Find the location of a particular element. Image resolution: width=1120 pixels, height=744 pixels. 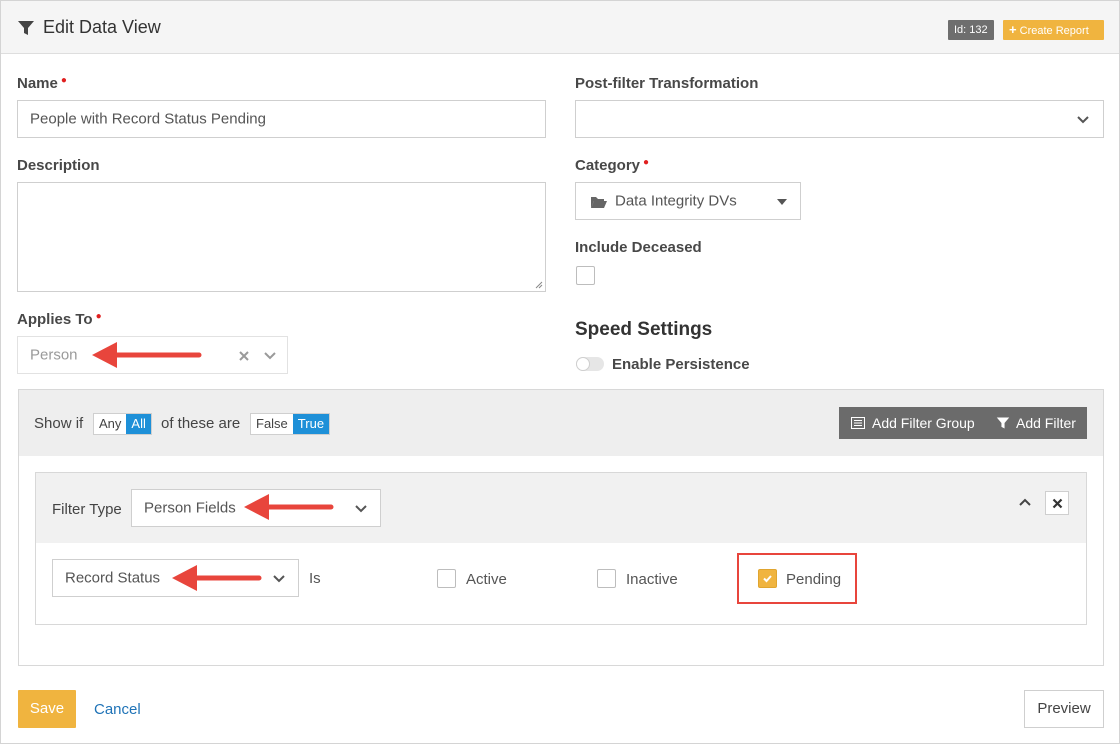

add-filter-label: Add Filter is located at coordinates (1046, 423).